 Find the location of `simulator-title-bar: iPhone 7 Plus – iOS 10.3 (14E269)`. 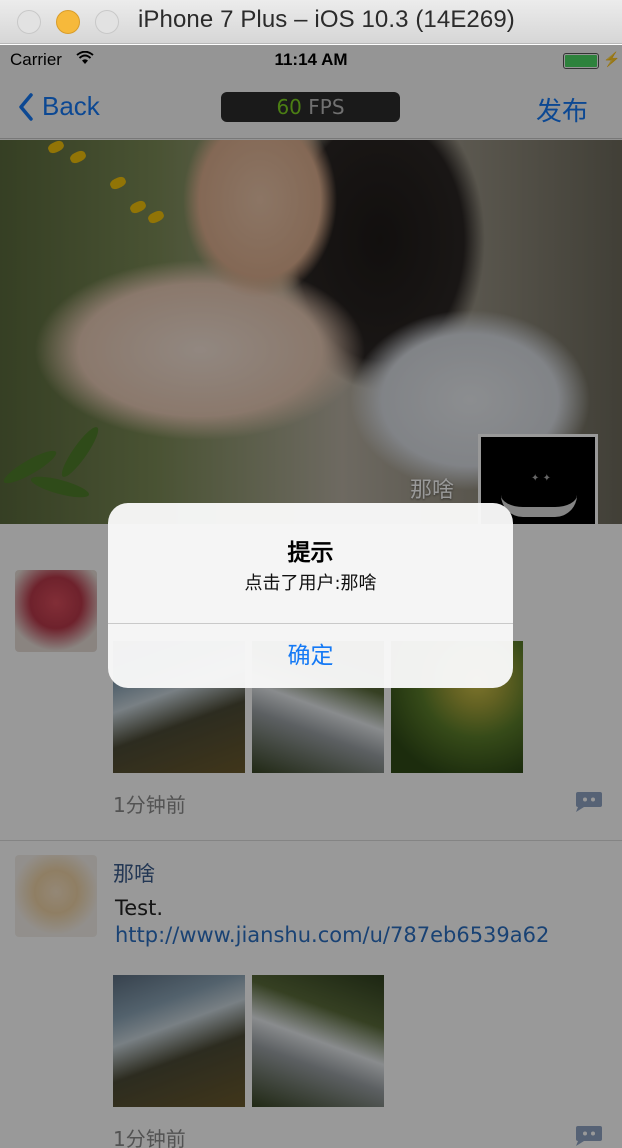

simulator-title-bar: iPhone 7 Plus – iOS 10.3 (14E269) is located at coordinates (311, 22).